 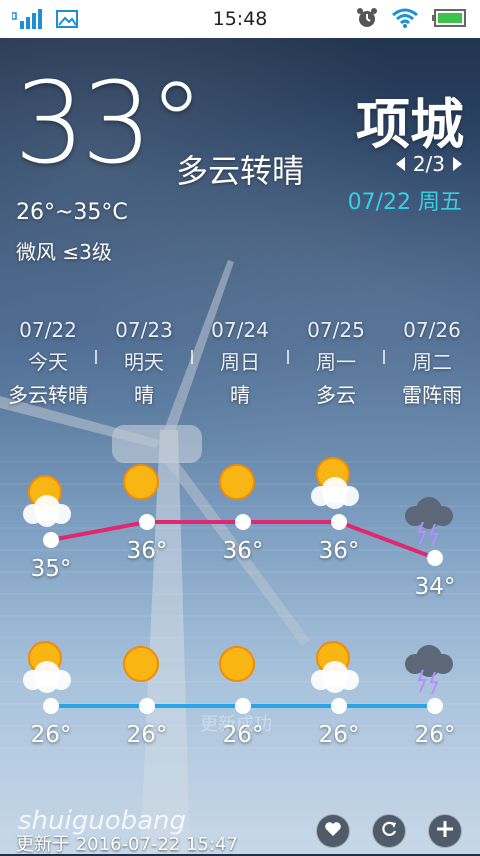 I want to click on high-temp-label: 35°, so click(x=51, y=569).